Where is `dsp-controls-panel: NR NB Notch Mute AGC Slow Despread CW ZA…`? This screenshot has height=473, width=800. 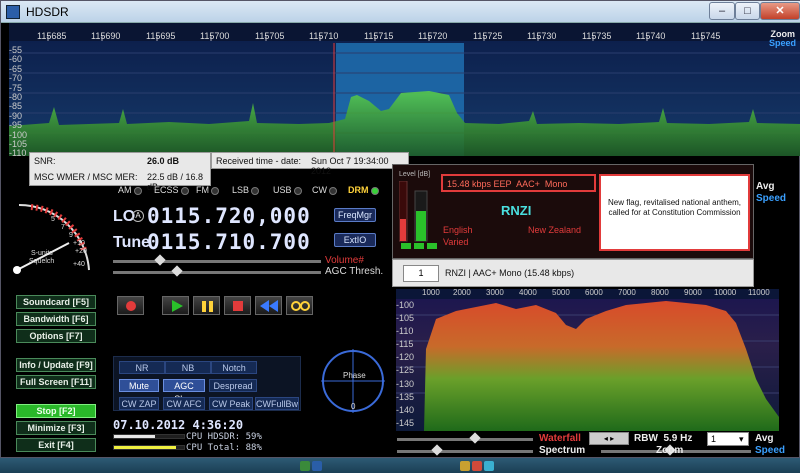 dsp-controls-panel: NR NB Notch Mute AGC Slow Despread CW ZA… is located at coordinates (207, 383).